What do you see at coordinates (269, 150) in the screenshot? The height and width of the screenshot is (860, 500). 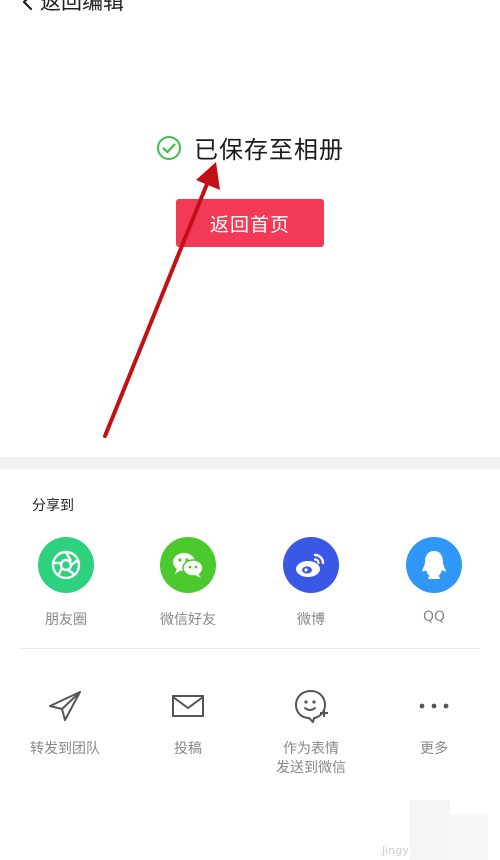 I see `saved-text: 已保存至相册` at bounding box center [269, 150].